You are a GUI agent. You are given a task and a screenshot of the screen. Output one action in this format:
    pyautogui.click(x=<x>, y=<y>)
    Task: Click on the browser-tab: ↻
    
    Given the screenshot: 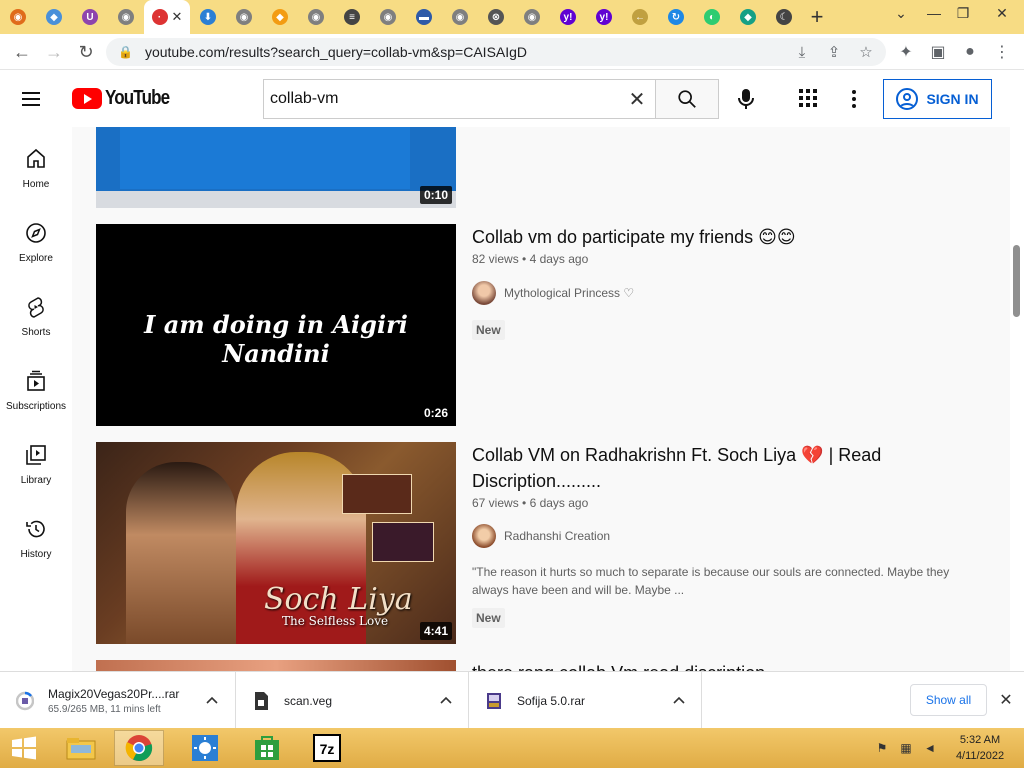 What is the action you would take?
    pyautogui.click(x=676, y=17)
    